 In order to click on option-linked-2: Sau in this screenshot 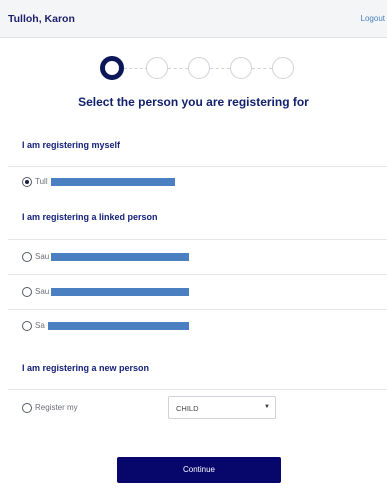, I will do `click(198, 293)`.